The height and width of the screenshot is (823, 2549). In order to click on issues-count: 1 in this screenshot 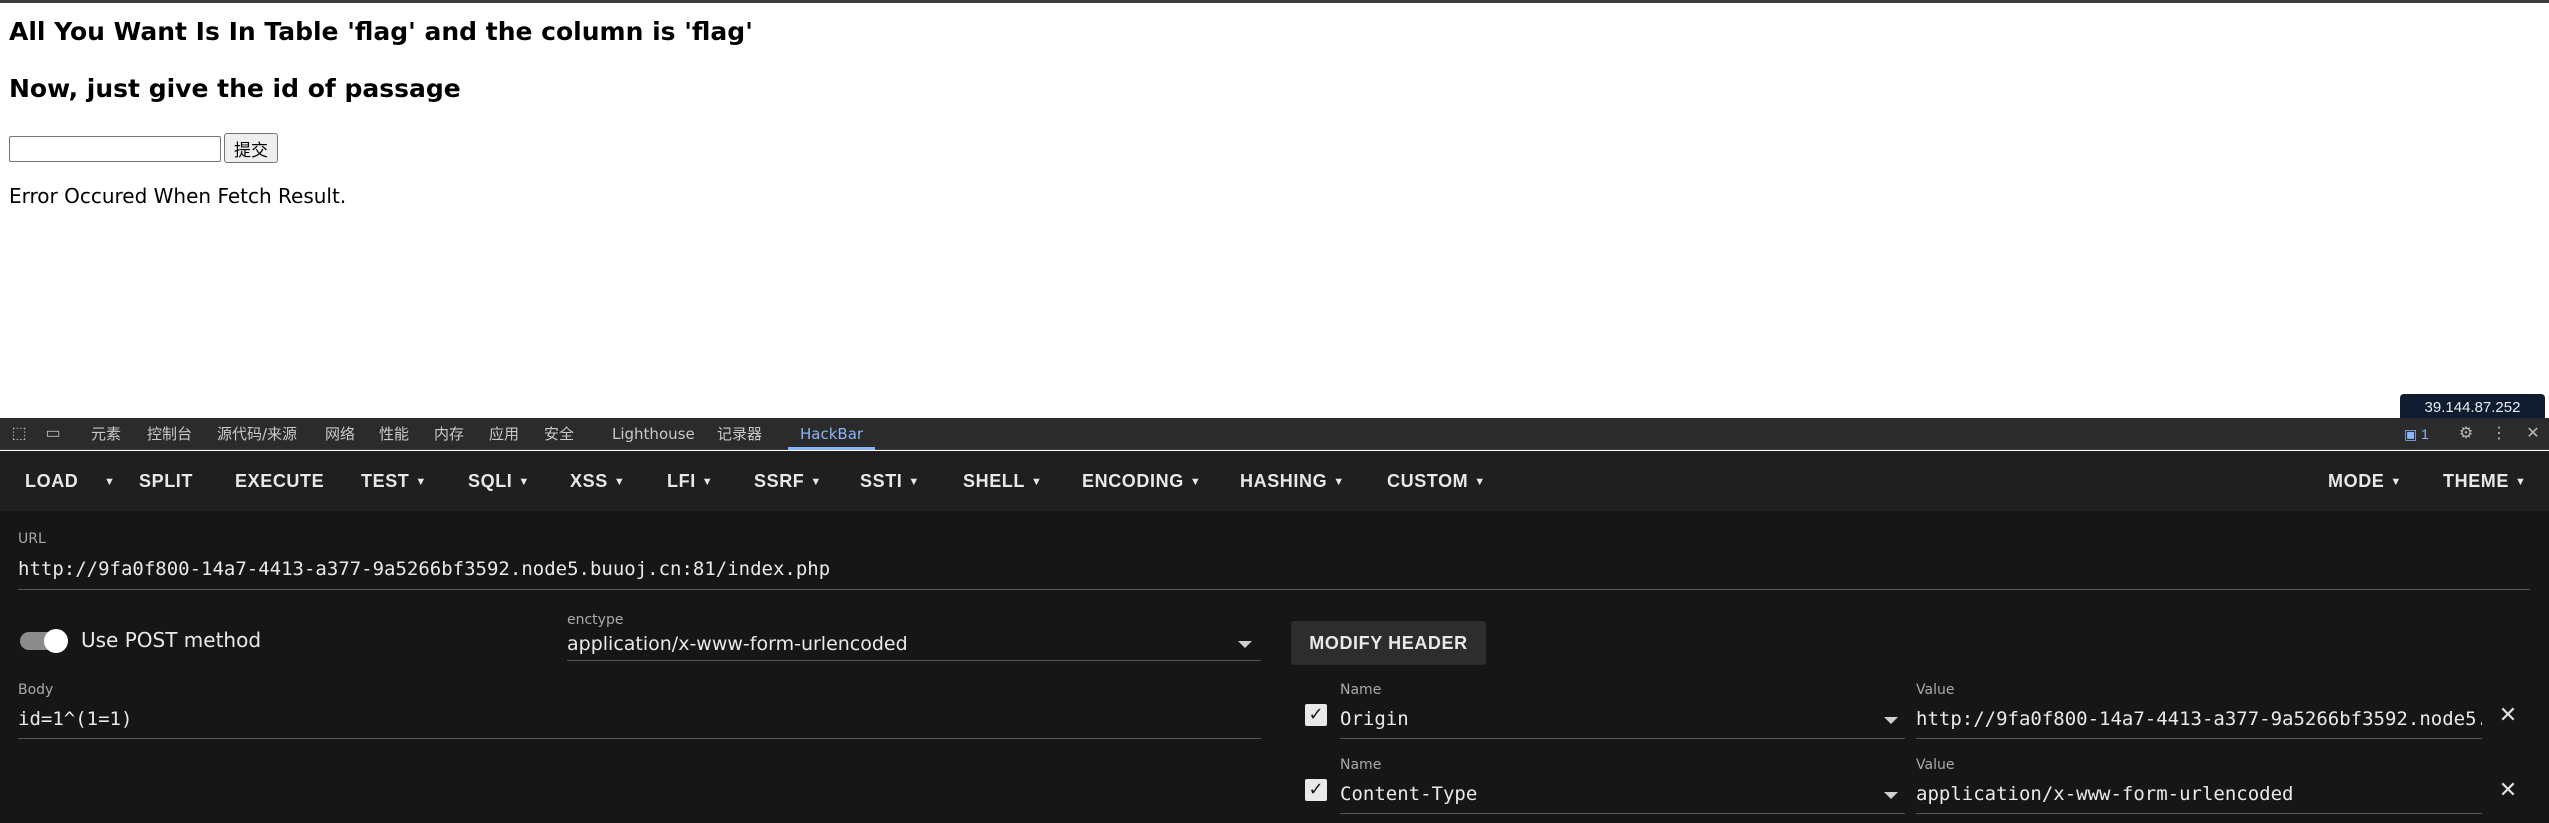, I will do `click(2425, 434)`.